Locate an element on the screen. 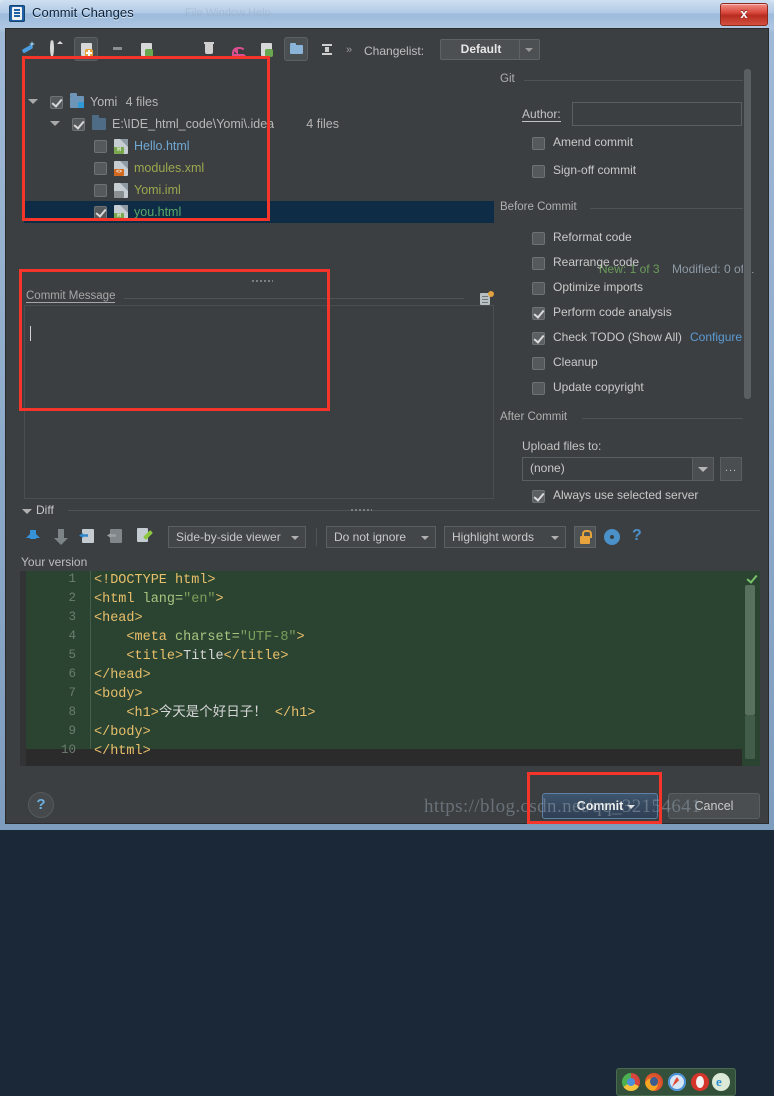 This screenshot has width=774, height=1096. commit-message-label: Commit Message is located at coordinates (74, 296).